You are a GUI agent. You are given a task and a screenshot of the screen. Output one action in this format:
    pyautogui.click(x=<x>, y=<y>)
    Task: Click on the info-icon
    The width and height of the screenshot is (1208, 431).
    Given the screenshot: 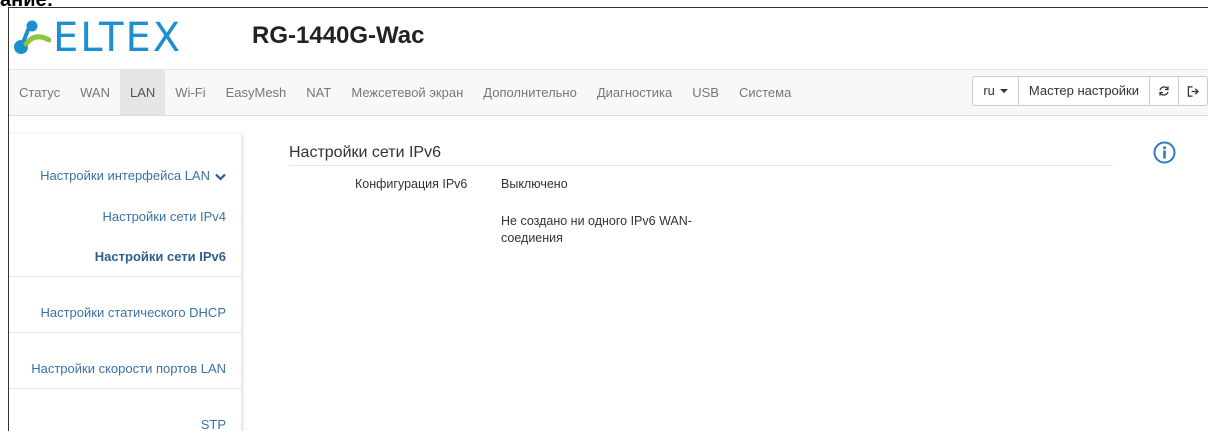 What is the action you would take?
    pyautogui.click(x=1164, y=152)
    